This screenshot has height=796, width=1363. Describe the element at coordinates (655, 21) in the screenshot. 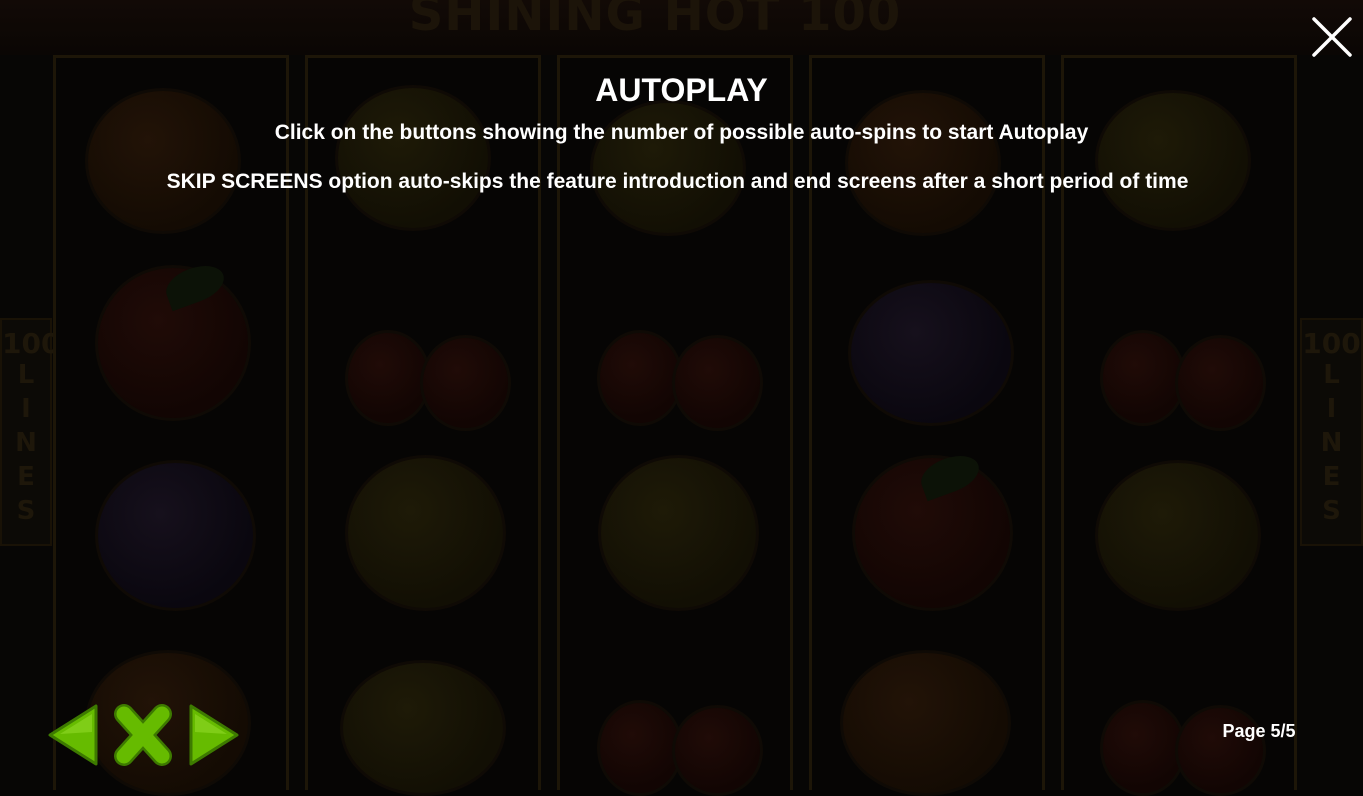

I see `game-logo: SHINING HOT 100` at that location.